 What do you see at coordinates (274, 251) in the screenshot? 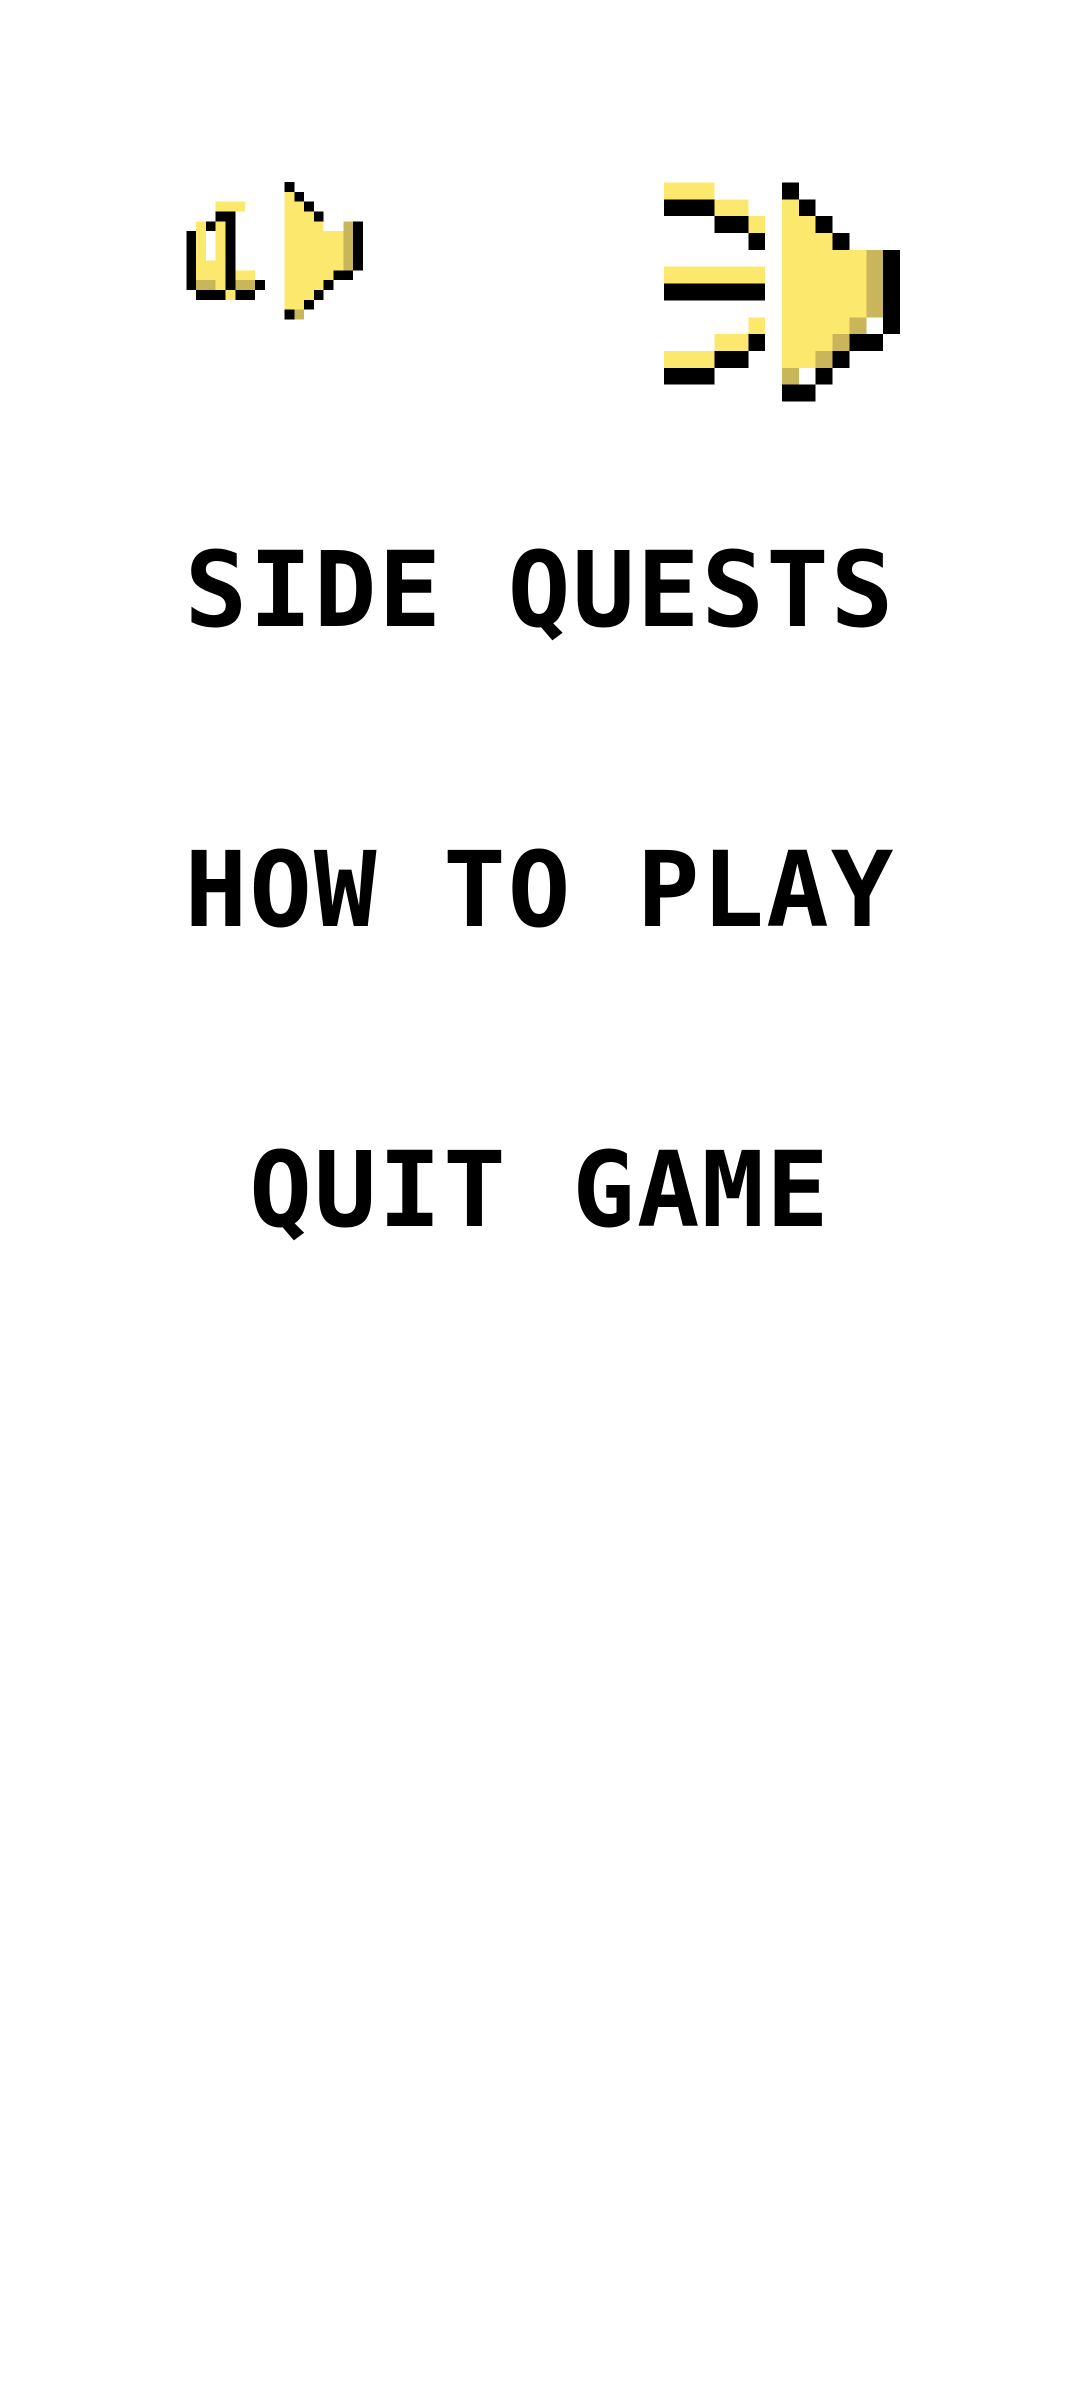
I see `music-note-speaker-icon` at bounding box center [274, 251].